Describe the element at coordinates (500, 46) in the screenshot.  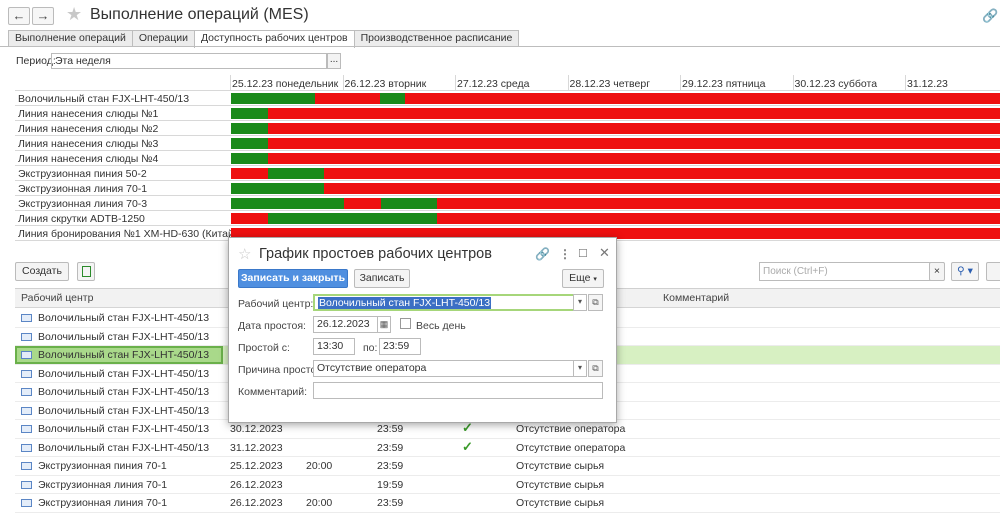
I see `tab-divider` at that location.